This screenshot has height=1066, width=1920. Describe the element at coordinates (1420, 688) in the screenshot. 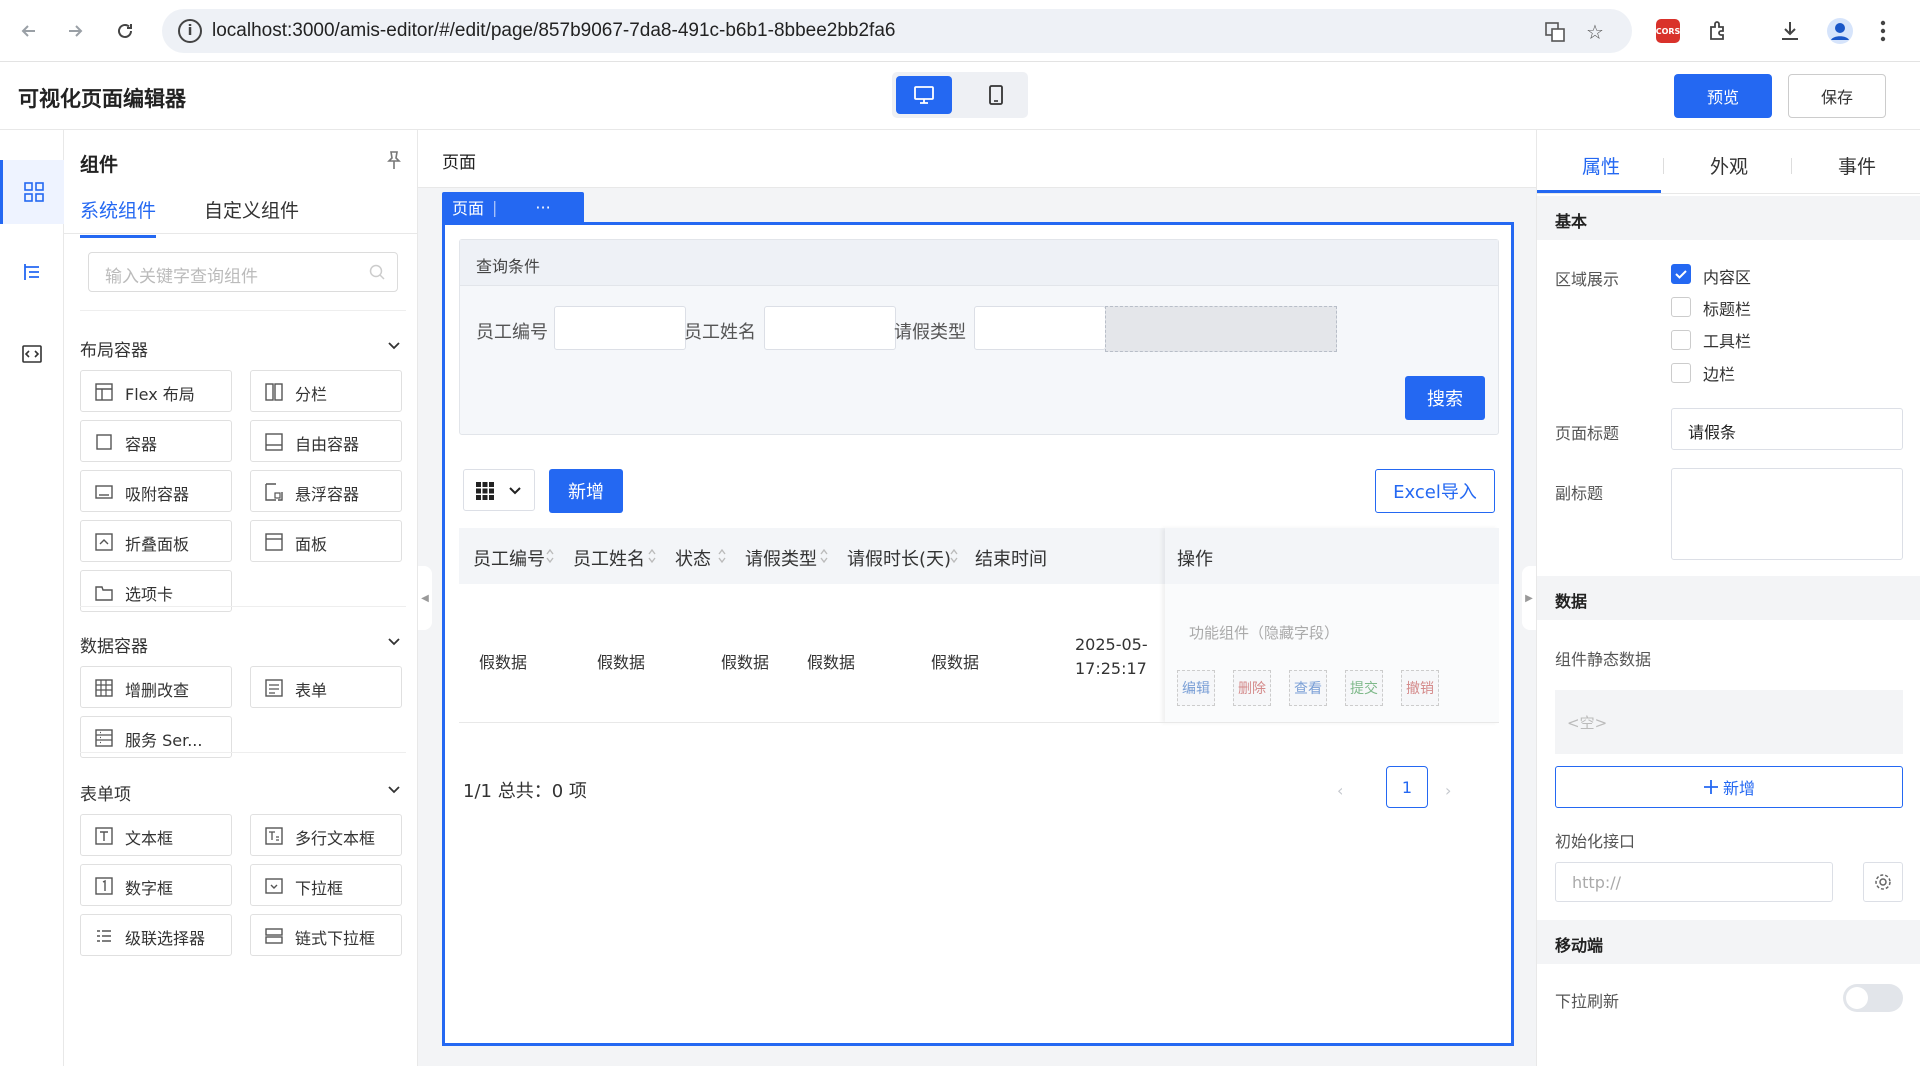

I see `revoke-button: 撤销` at that location.